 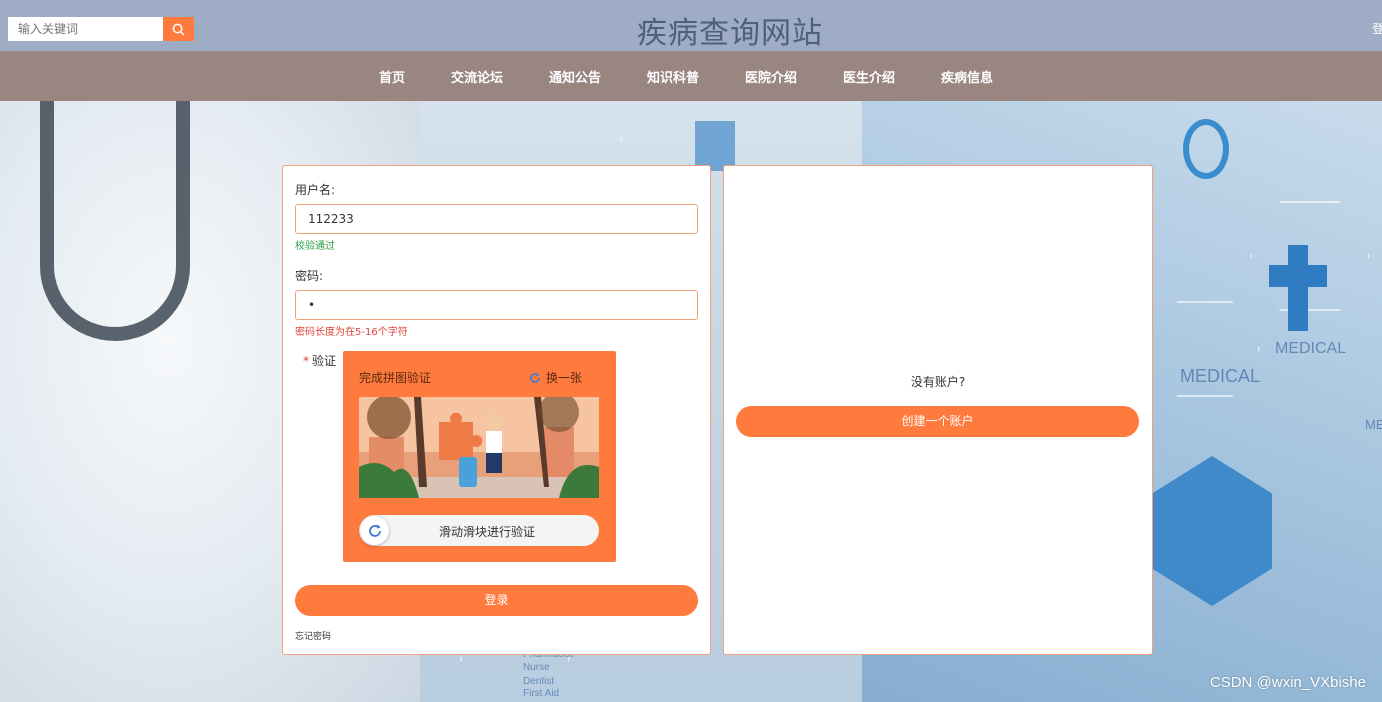 What do you see at coordinates (938, 382) in the screenshot?
I see `no-account-prompt: 没有账户?` at bounding box center [938, 382].